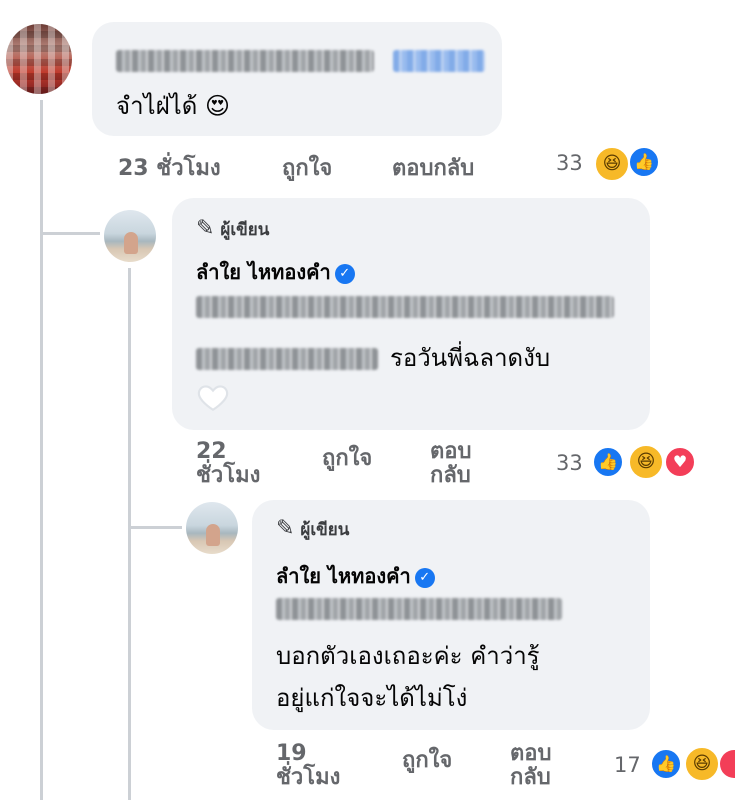 The height and width of the screenshot is (800, 735). Describe the element at coordinates (355, 576) in the screenshot. I see `reply2-author-name: ลำใย ไหทองคำ ✓` at that location.